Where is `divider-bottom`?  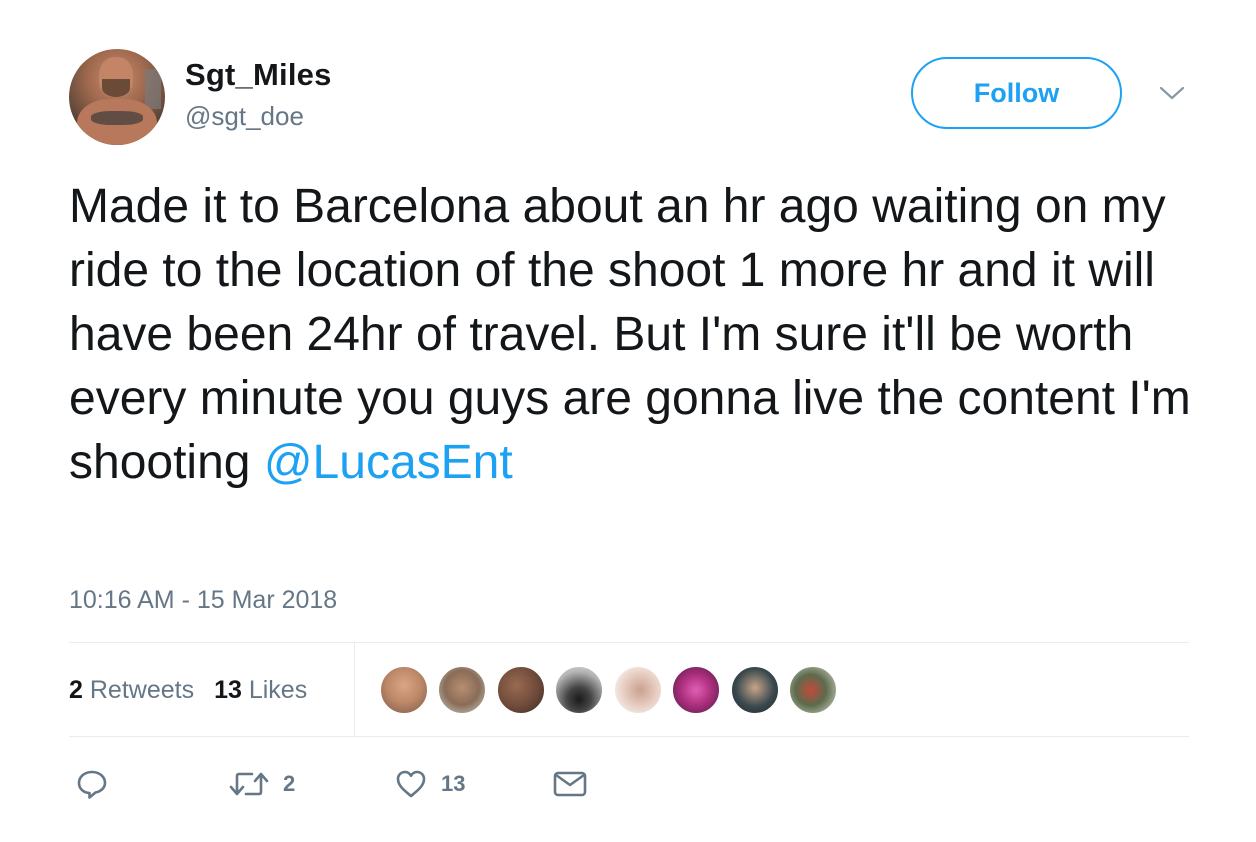 divider-bottom is located at coordinates (629, 736).